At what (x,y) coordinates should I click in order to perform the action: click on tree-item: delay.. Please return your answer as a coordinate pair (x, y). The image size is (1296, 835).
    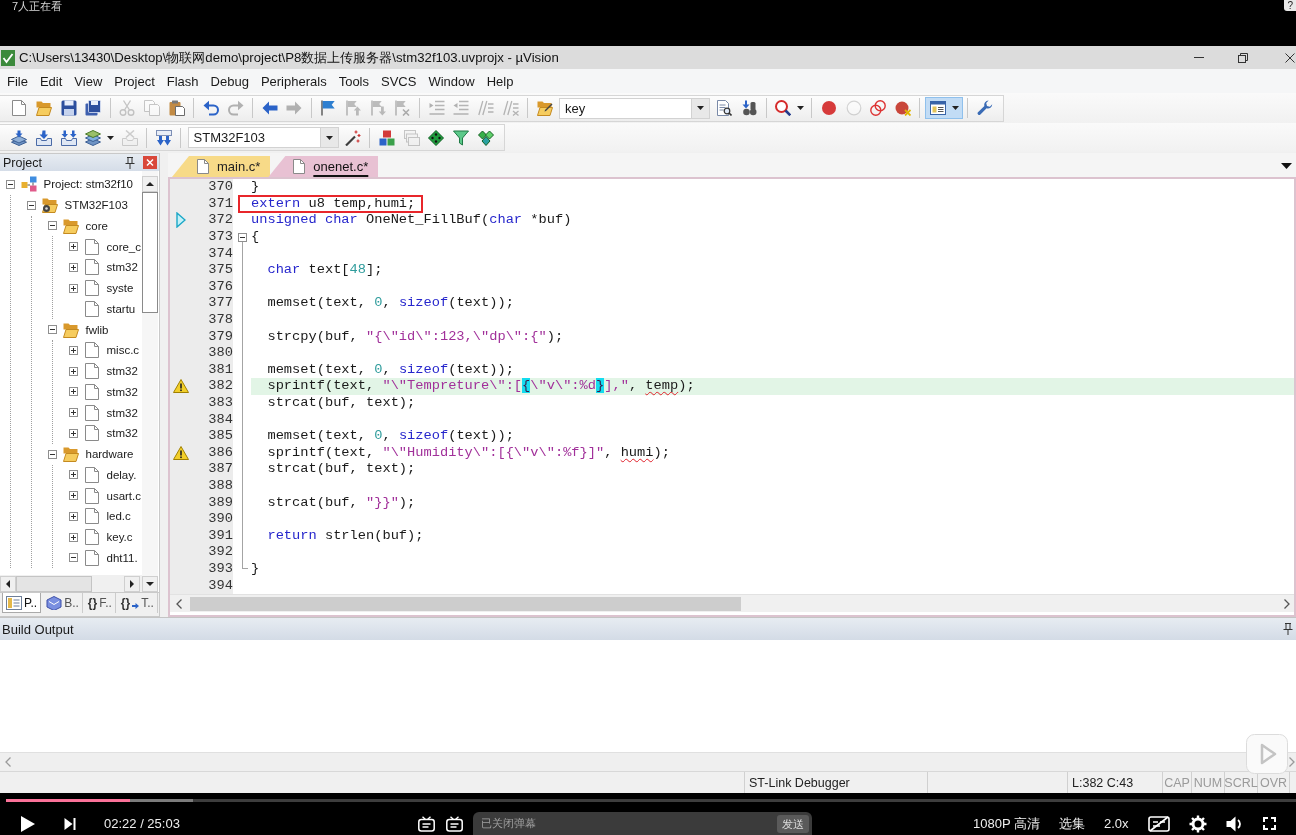
    Looking at the image, I should click on (121, 474).